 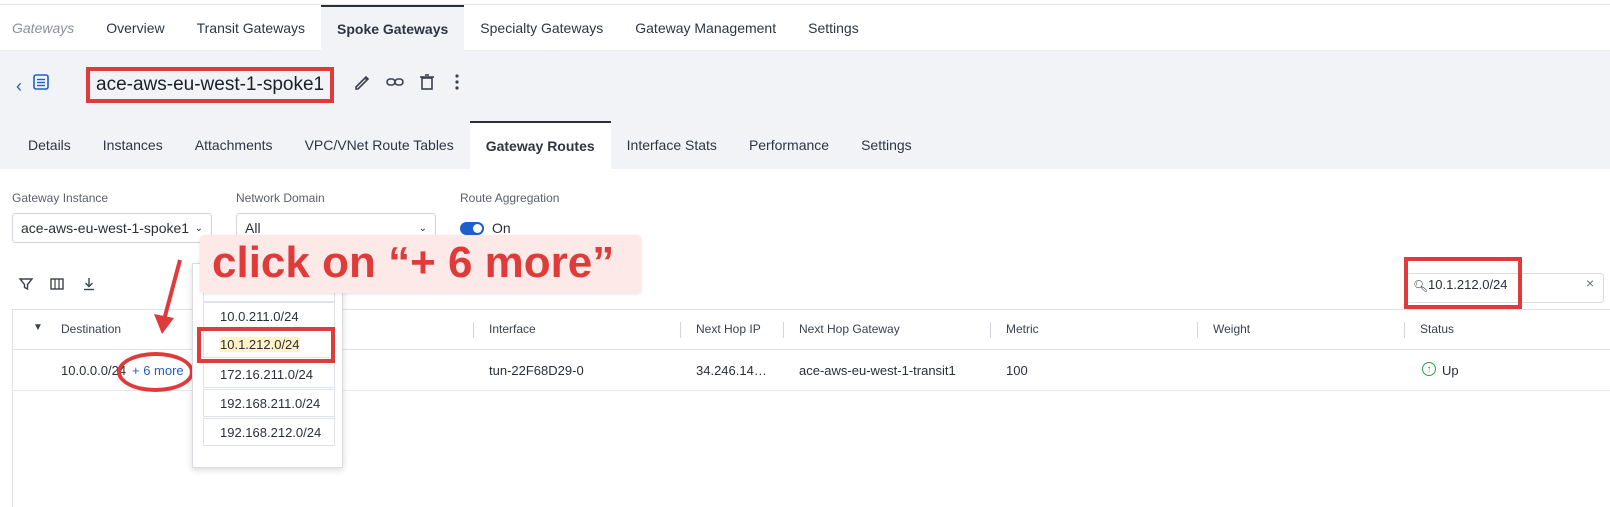 I want to click on interface-cell: tun-22F68D29-0, so click(x=536, y=370).